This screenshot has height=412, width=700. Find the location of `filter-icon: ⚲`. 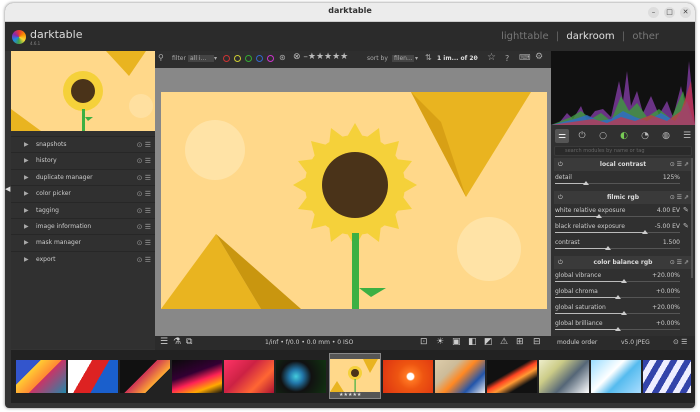

filter-icon: ⚲ is located at coordinates (161, 57).